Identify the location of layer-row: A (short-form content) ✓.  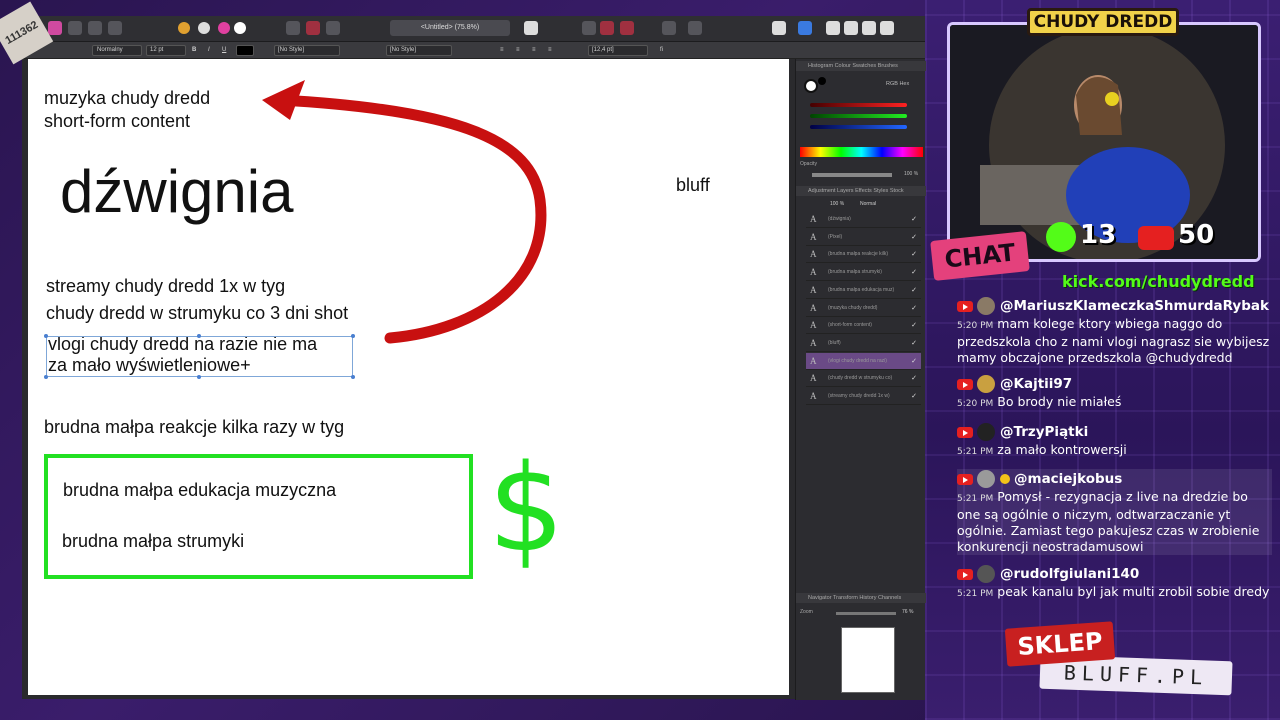
(863, 326).